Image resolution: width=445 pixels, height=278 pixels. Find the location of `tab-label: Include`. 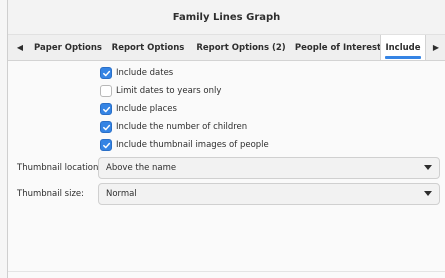

tab-label: Include is located at coordinates (403, 47).